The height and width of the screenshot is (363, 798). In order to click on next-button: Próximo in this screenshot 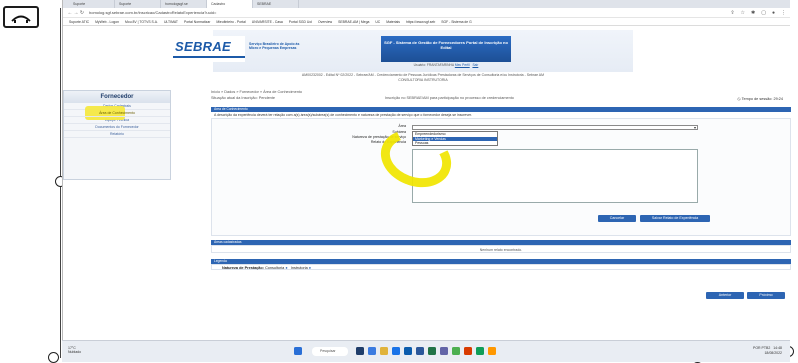, I will do `click(766, 295)`.